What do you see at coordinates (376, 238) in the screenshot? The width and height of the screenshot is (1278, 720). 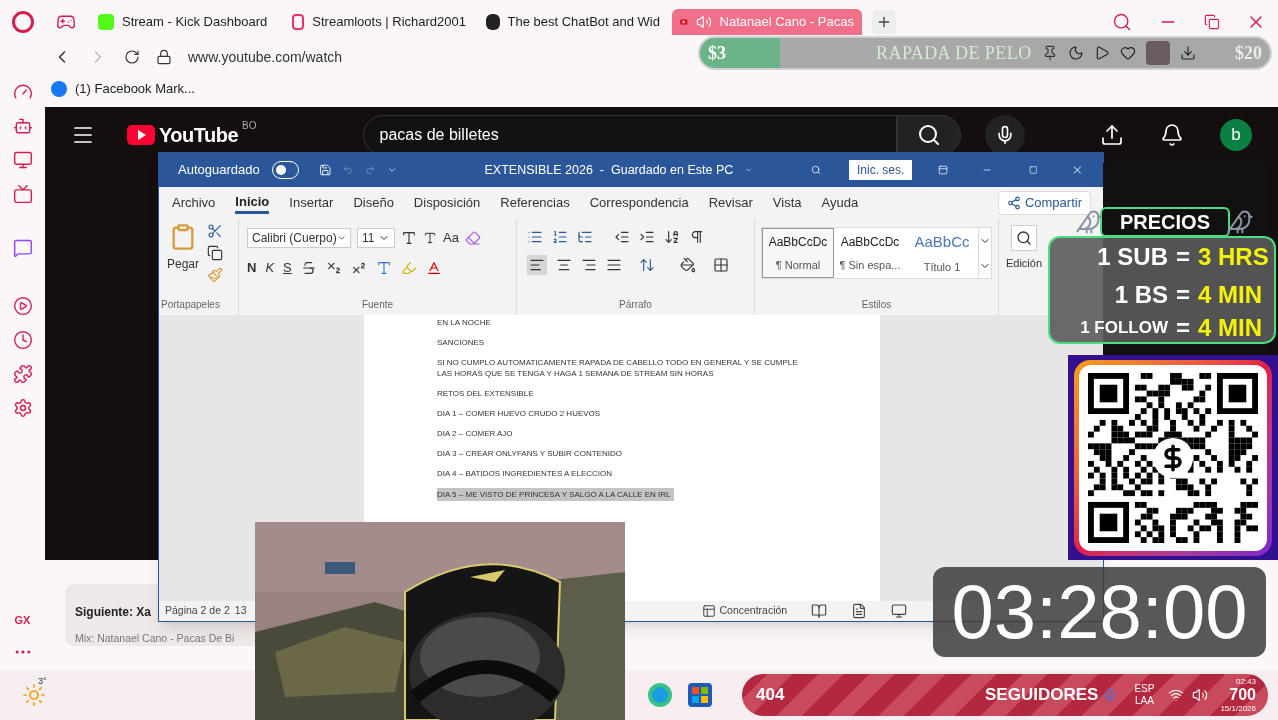 I see `font-size-field: 11` at bounding box center [376, 238].